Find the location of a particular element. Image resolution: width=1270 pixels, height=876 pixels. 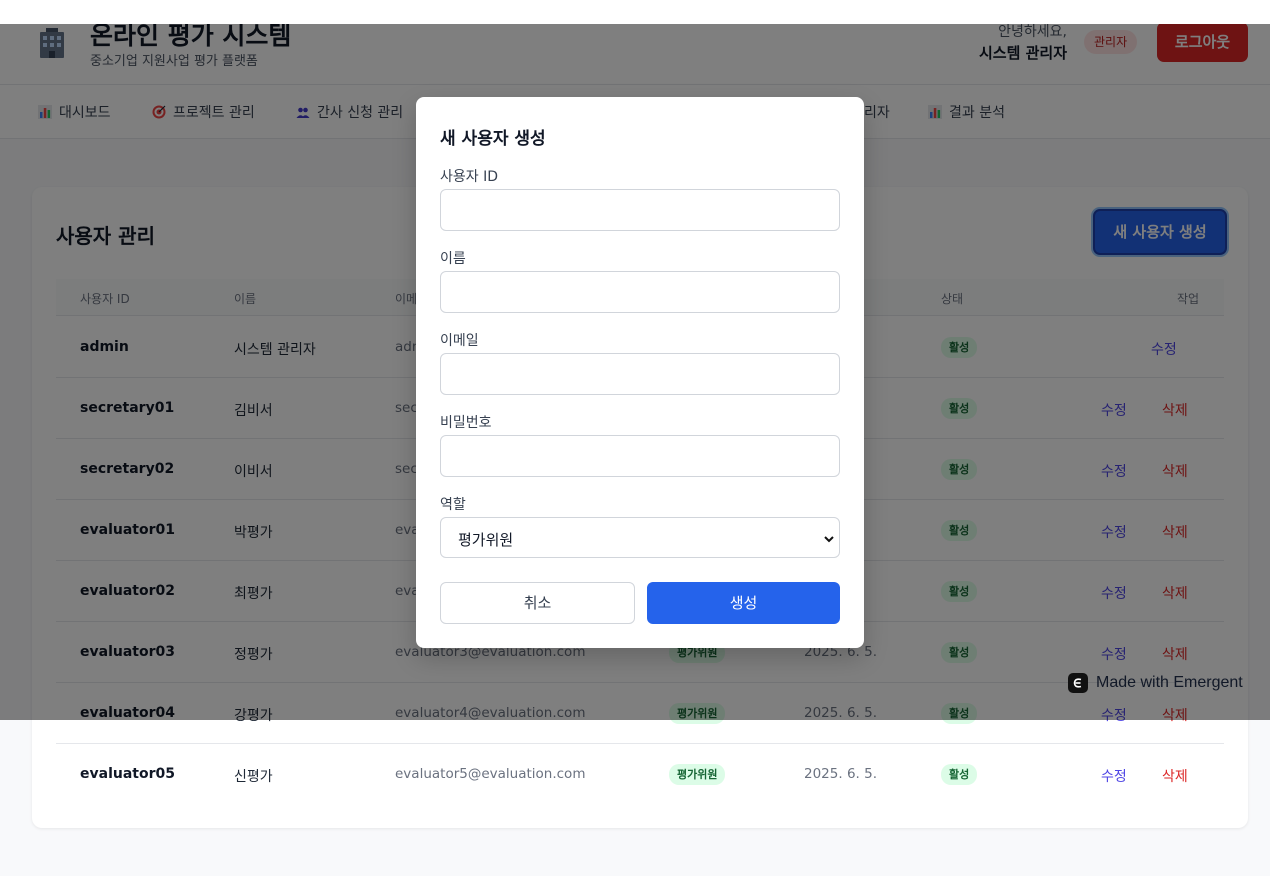

created-date-cell: 2025. 6. 5. is located at coordinates (840, 774).